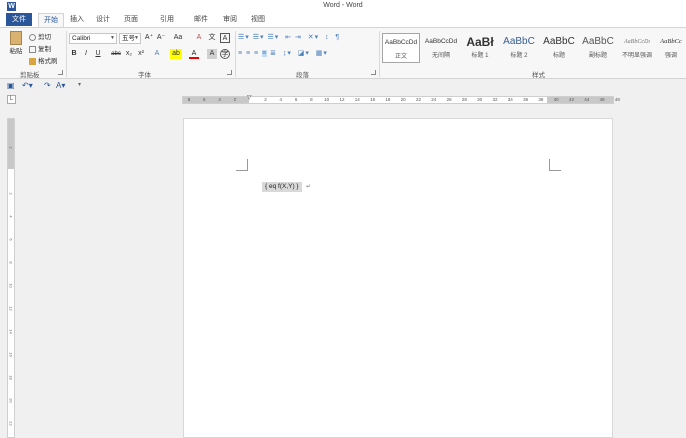  I want to click on enclosed-char-button: 字, so click(225, 54).